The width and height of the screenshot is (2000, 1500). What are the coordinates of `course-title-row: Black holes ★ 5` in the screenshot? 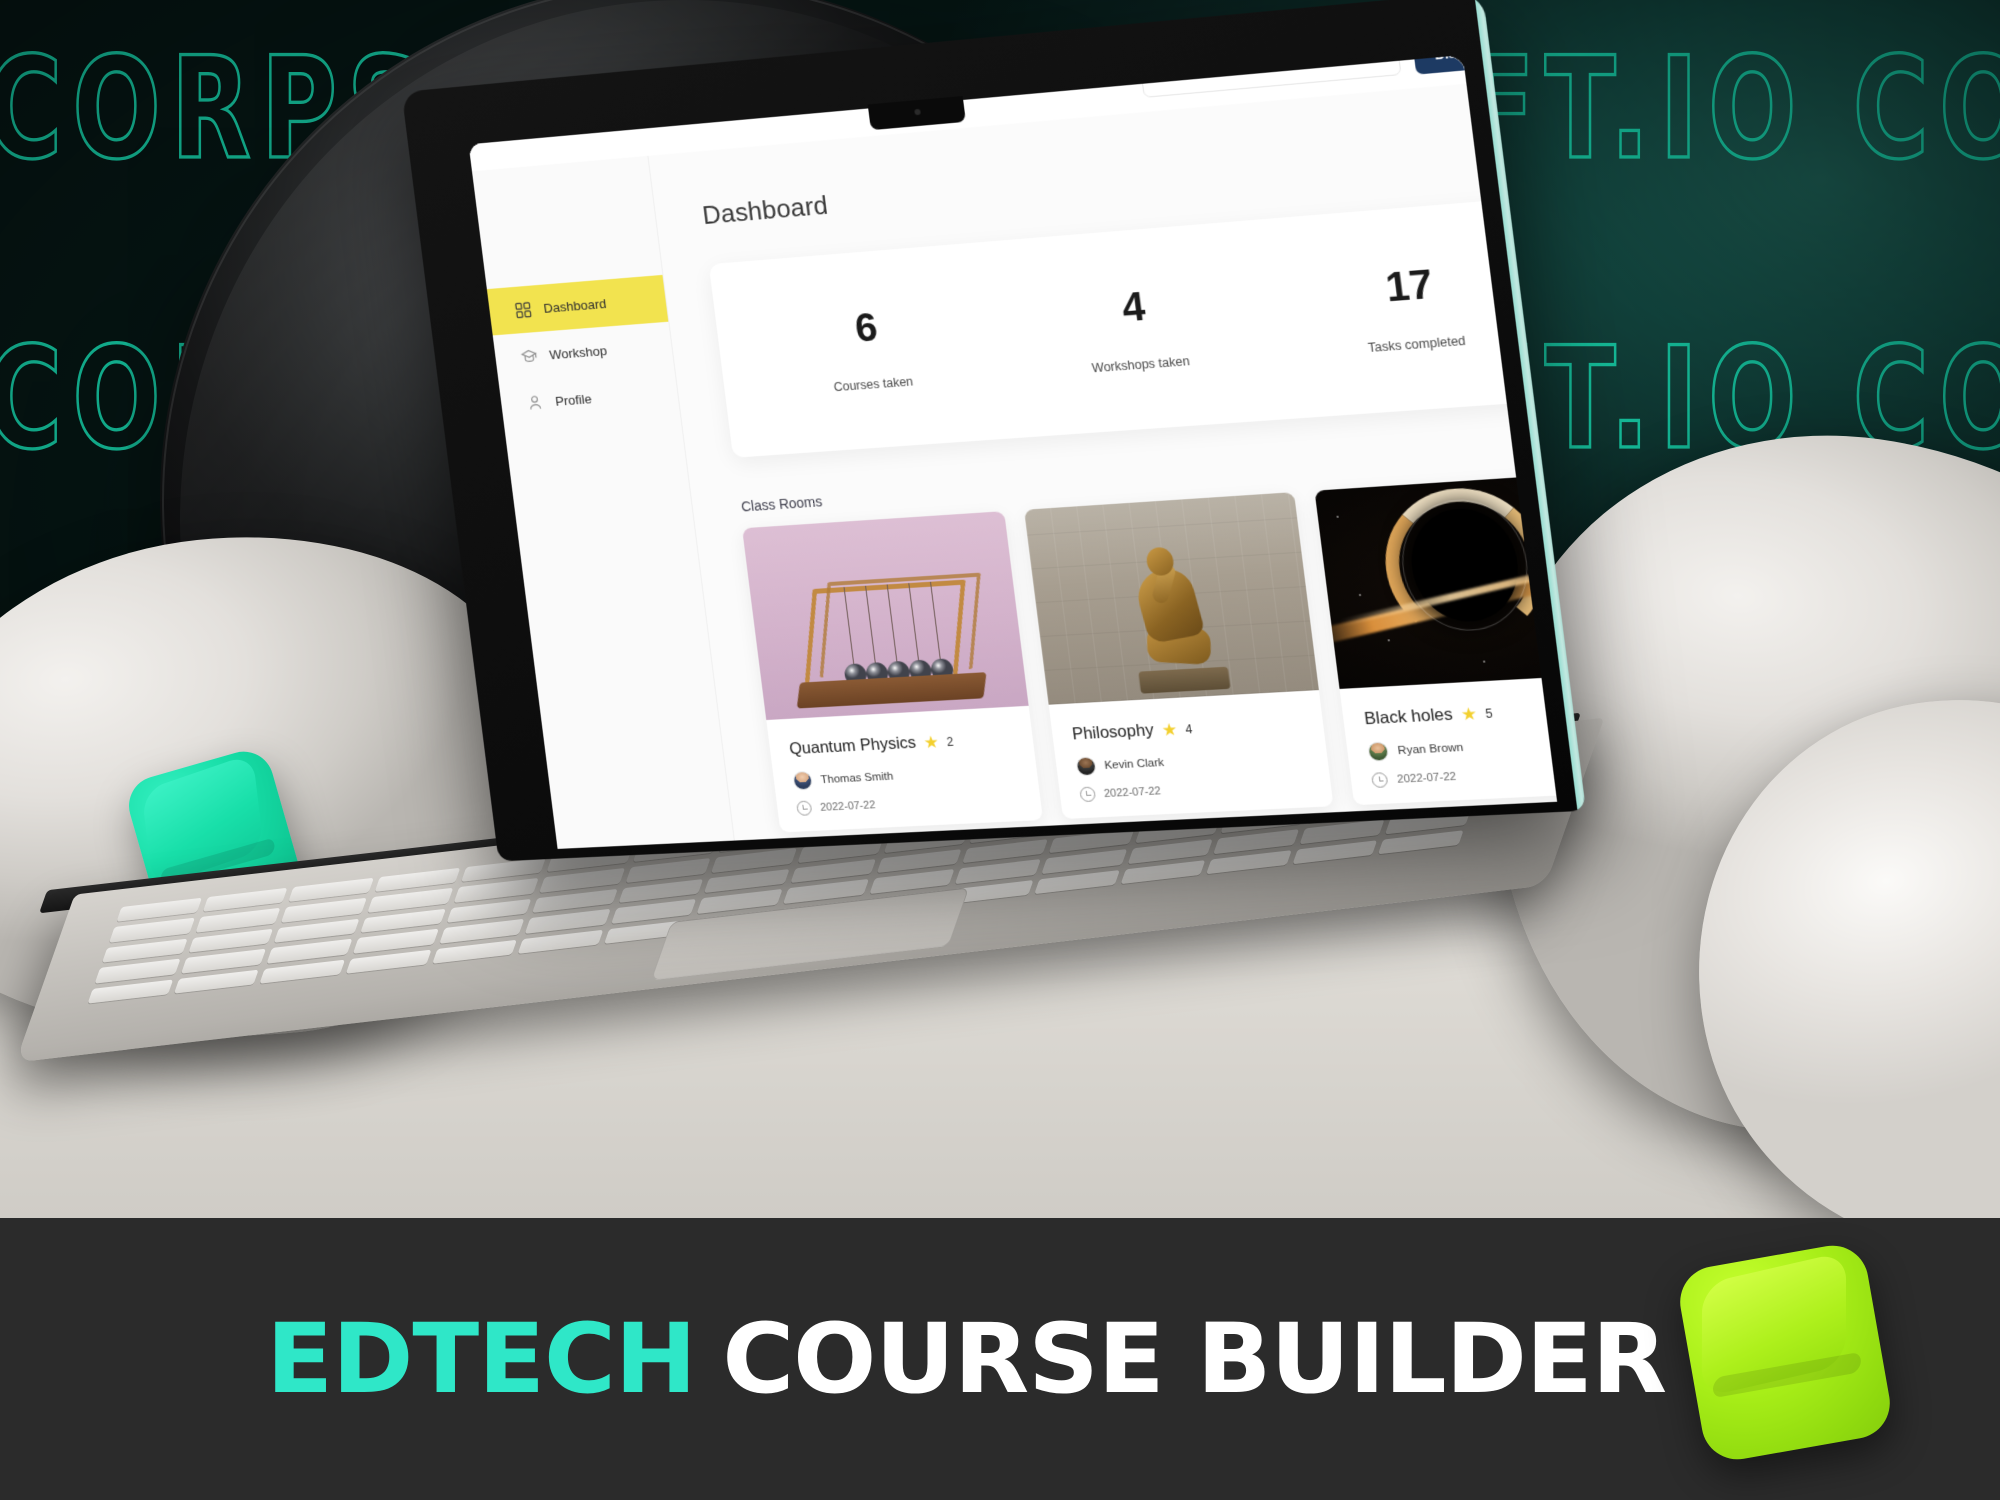 It's located at (1460, 713).